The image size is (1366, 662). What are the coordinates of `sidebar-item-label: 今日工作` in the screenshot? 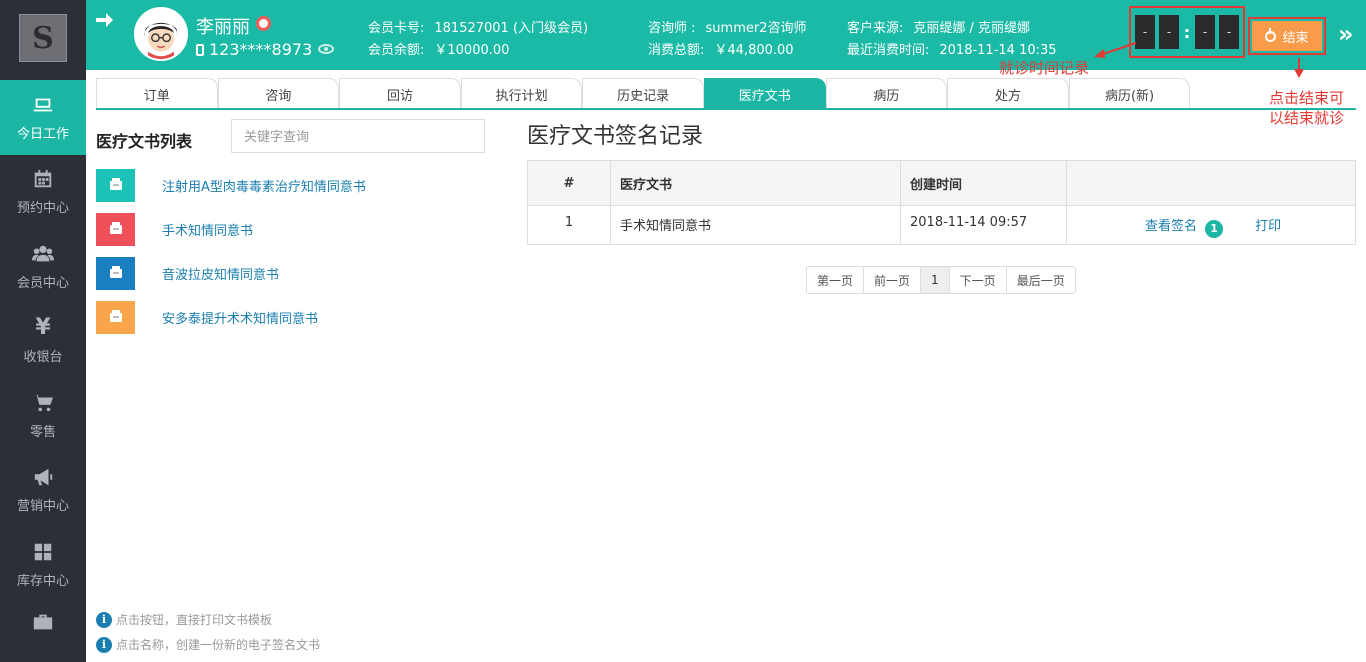 It's located at (42, 134).